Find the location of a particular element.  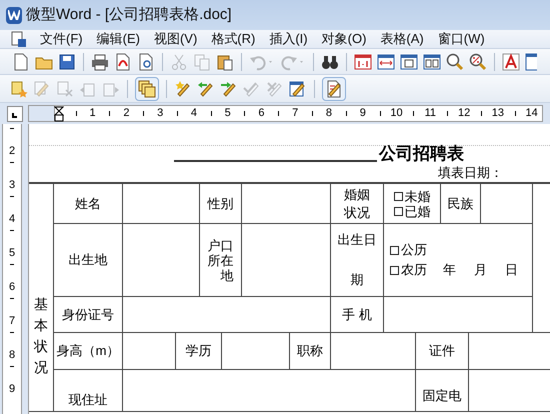

field-label: 婚姻状况 is located at coordinates (356, 204).